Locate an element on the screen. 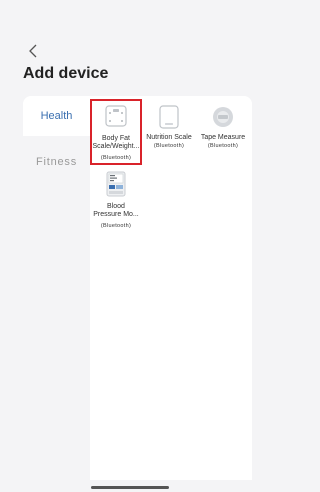  home-indicator is located at coordinates (130, 487).